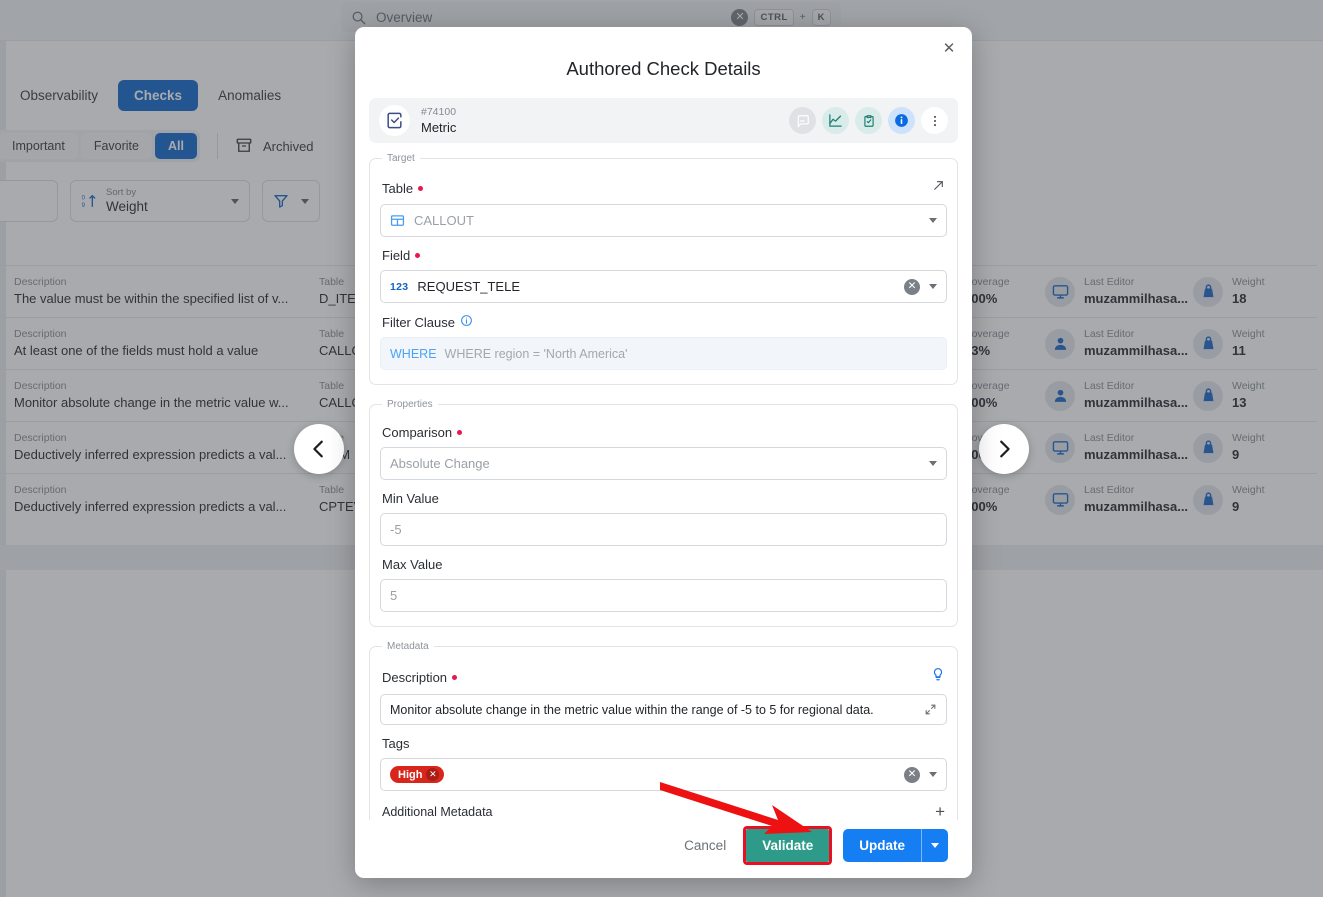  Describe the element at coordinates (396, 529) in the screenshot. I see `min-value-placeholder: -5` at that location.